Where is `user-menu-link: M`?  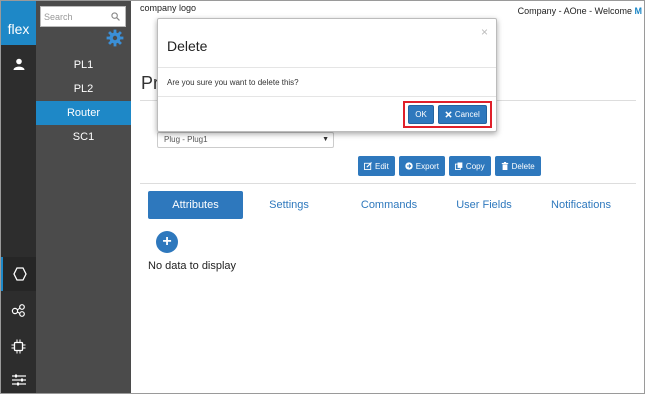
user-menu-link: M is located at coordinates (639, 11).